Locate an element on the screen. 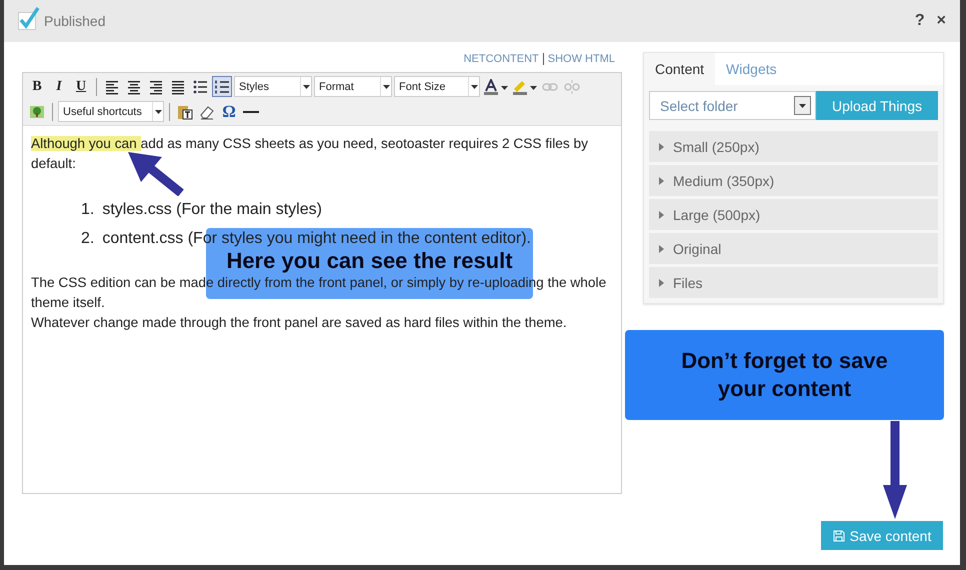 Image resolution: width=966 pixels, height=570 pixels. toolbar-dropdown: Styles is located at coordinates (273, 86).